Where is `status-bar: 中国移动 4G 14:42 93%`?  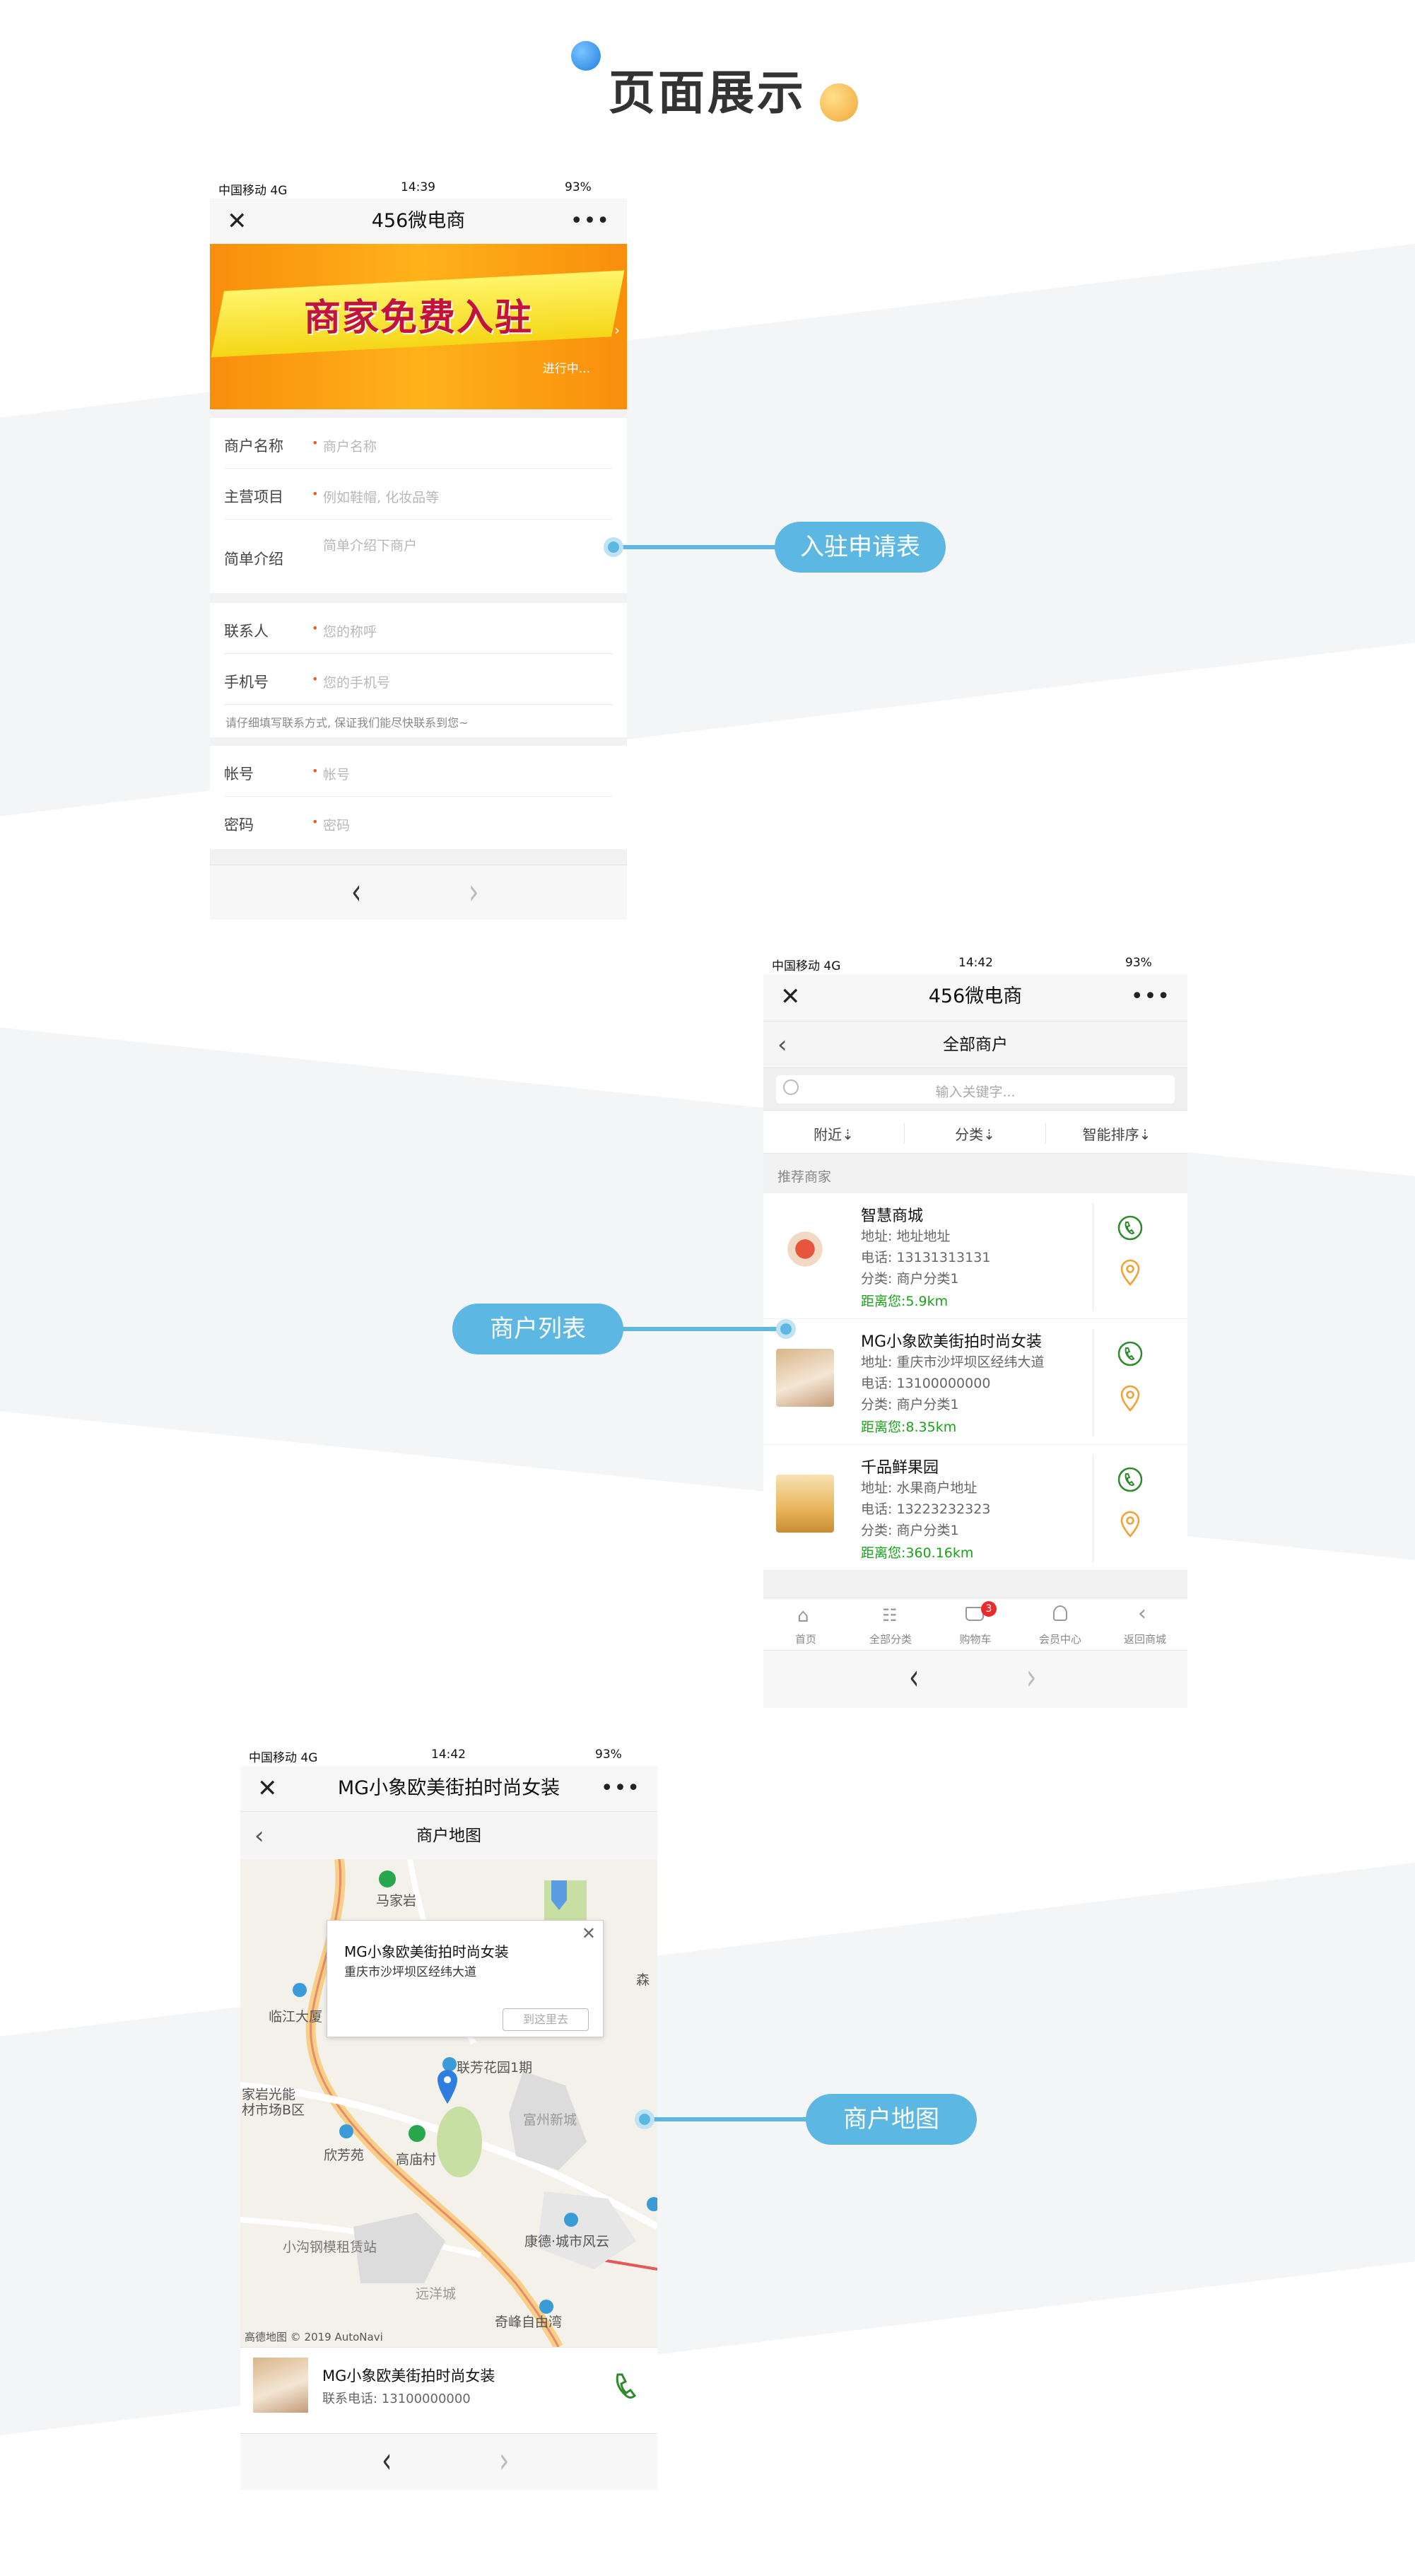
status-bar: 中国移动 4G 14:42 93% is located at coordinates (448, 1754).